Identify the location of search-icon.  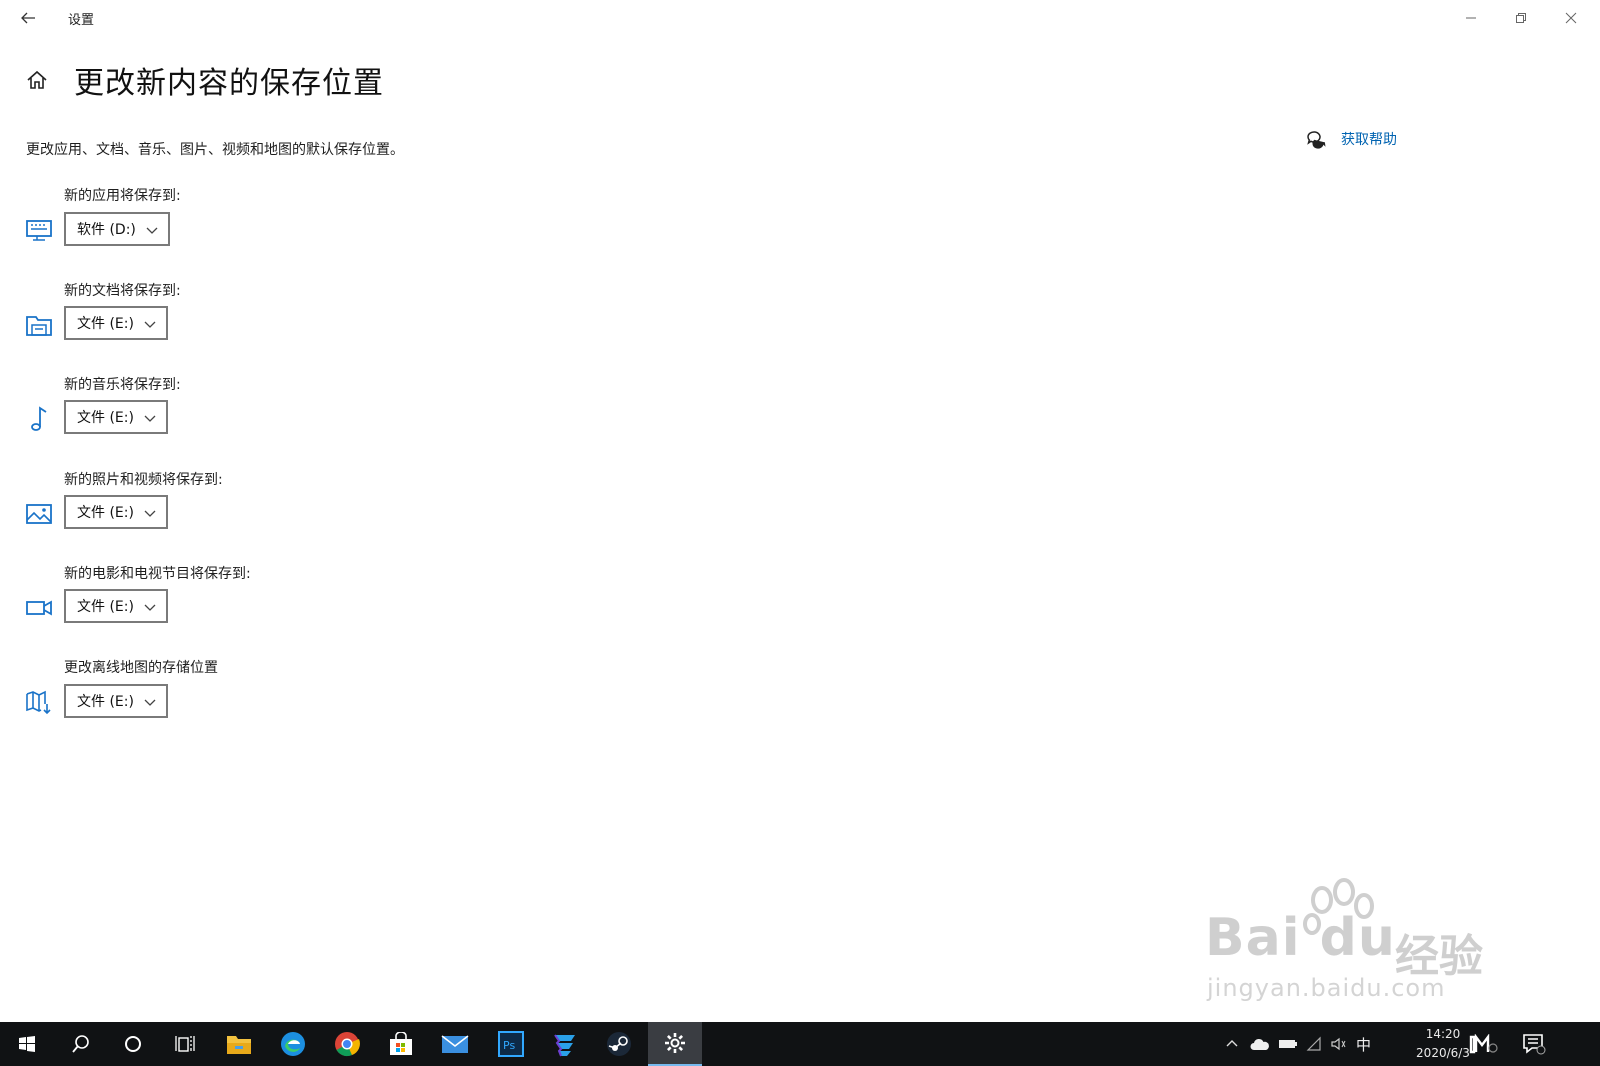
(80, 1044).